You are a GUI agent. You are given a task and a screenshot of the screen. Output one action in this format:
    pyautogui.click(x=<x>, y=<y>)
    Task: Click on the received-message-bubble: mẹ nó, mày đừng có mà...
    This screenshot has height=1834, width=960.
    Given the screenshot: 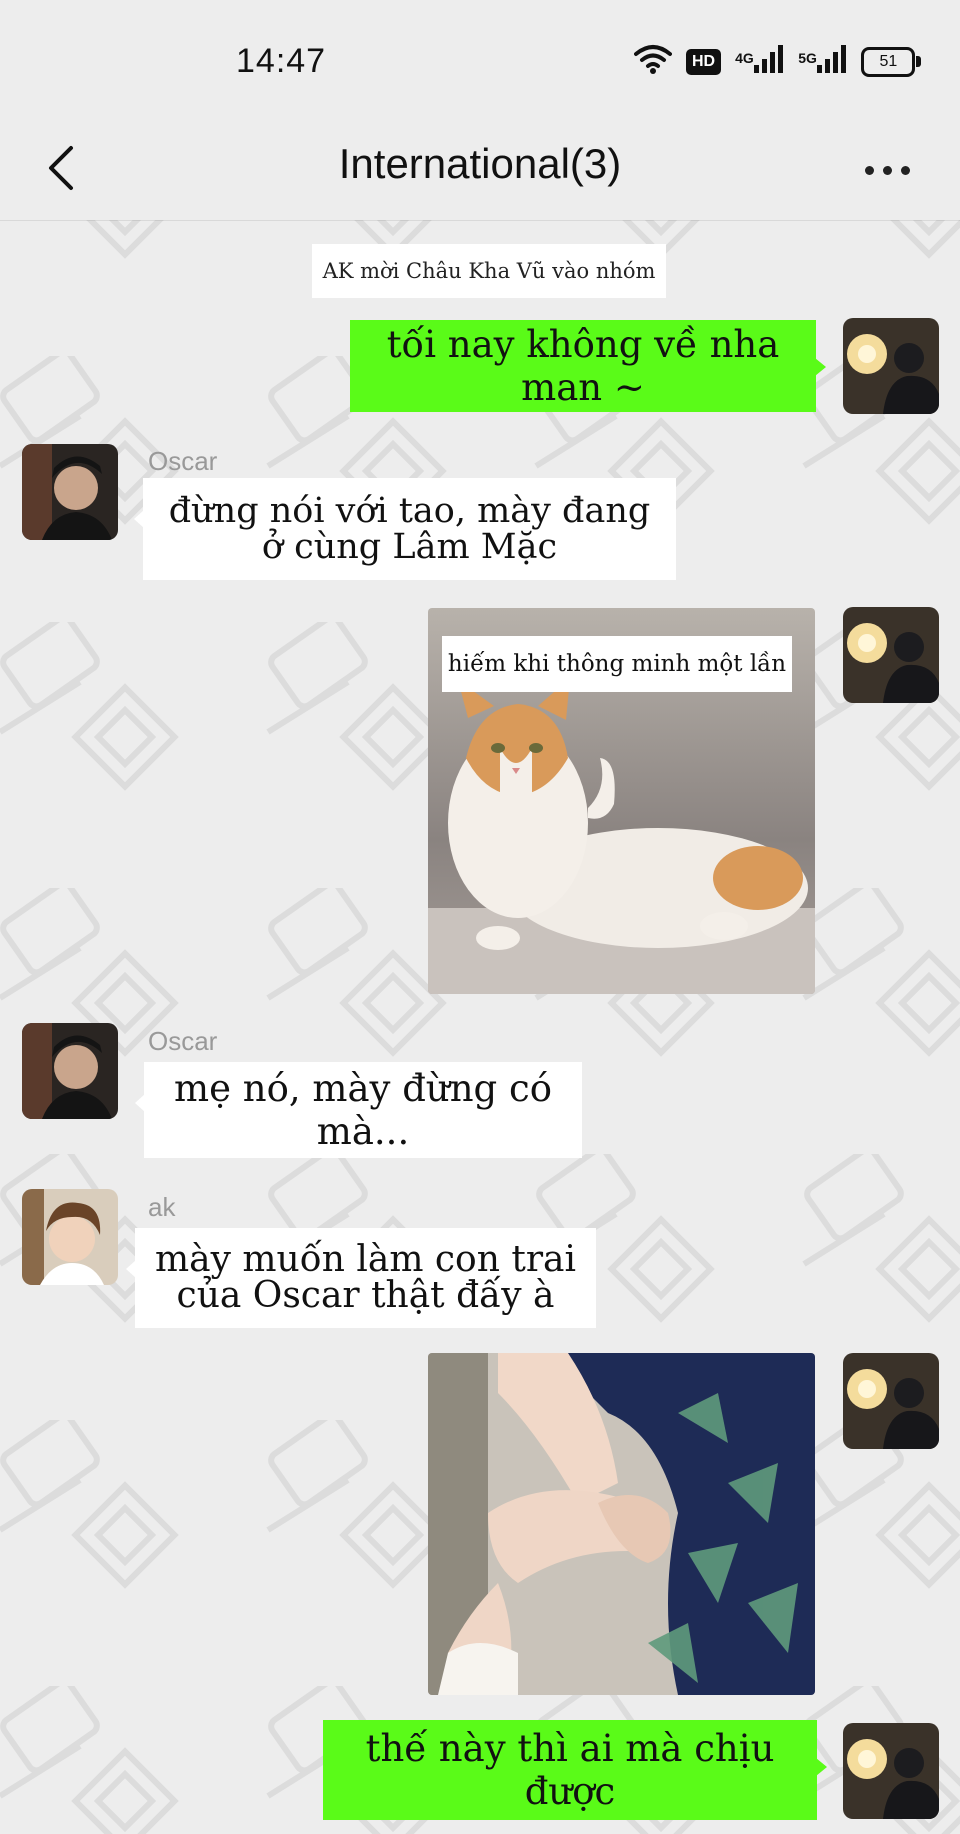 What is the action you would take?
    pyautogui.click(x=358, y=1110)
    